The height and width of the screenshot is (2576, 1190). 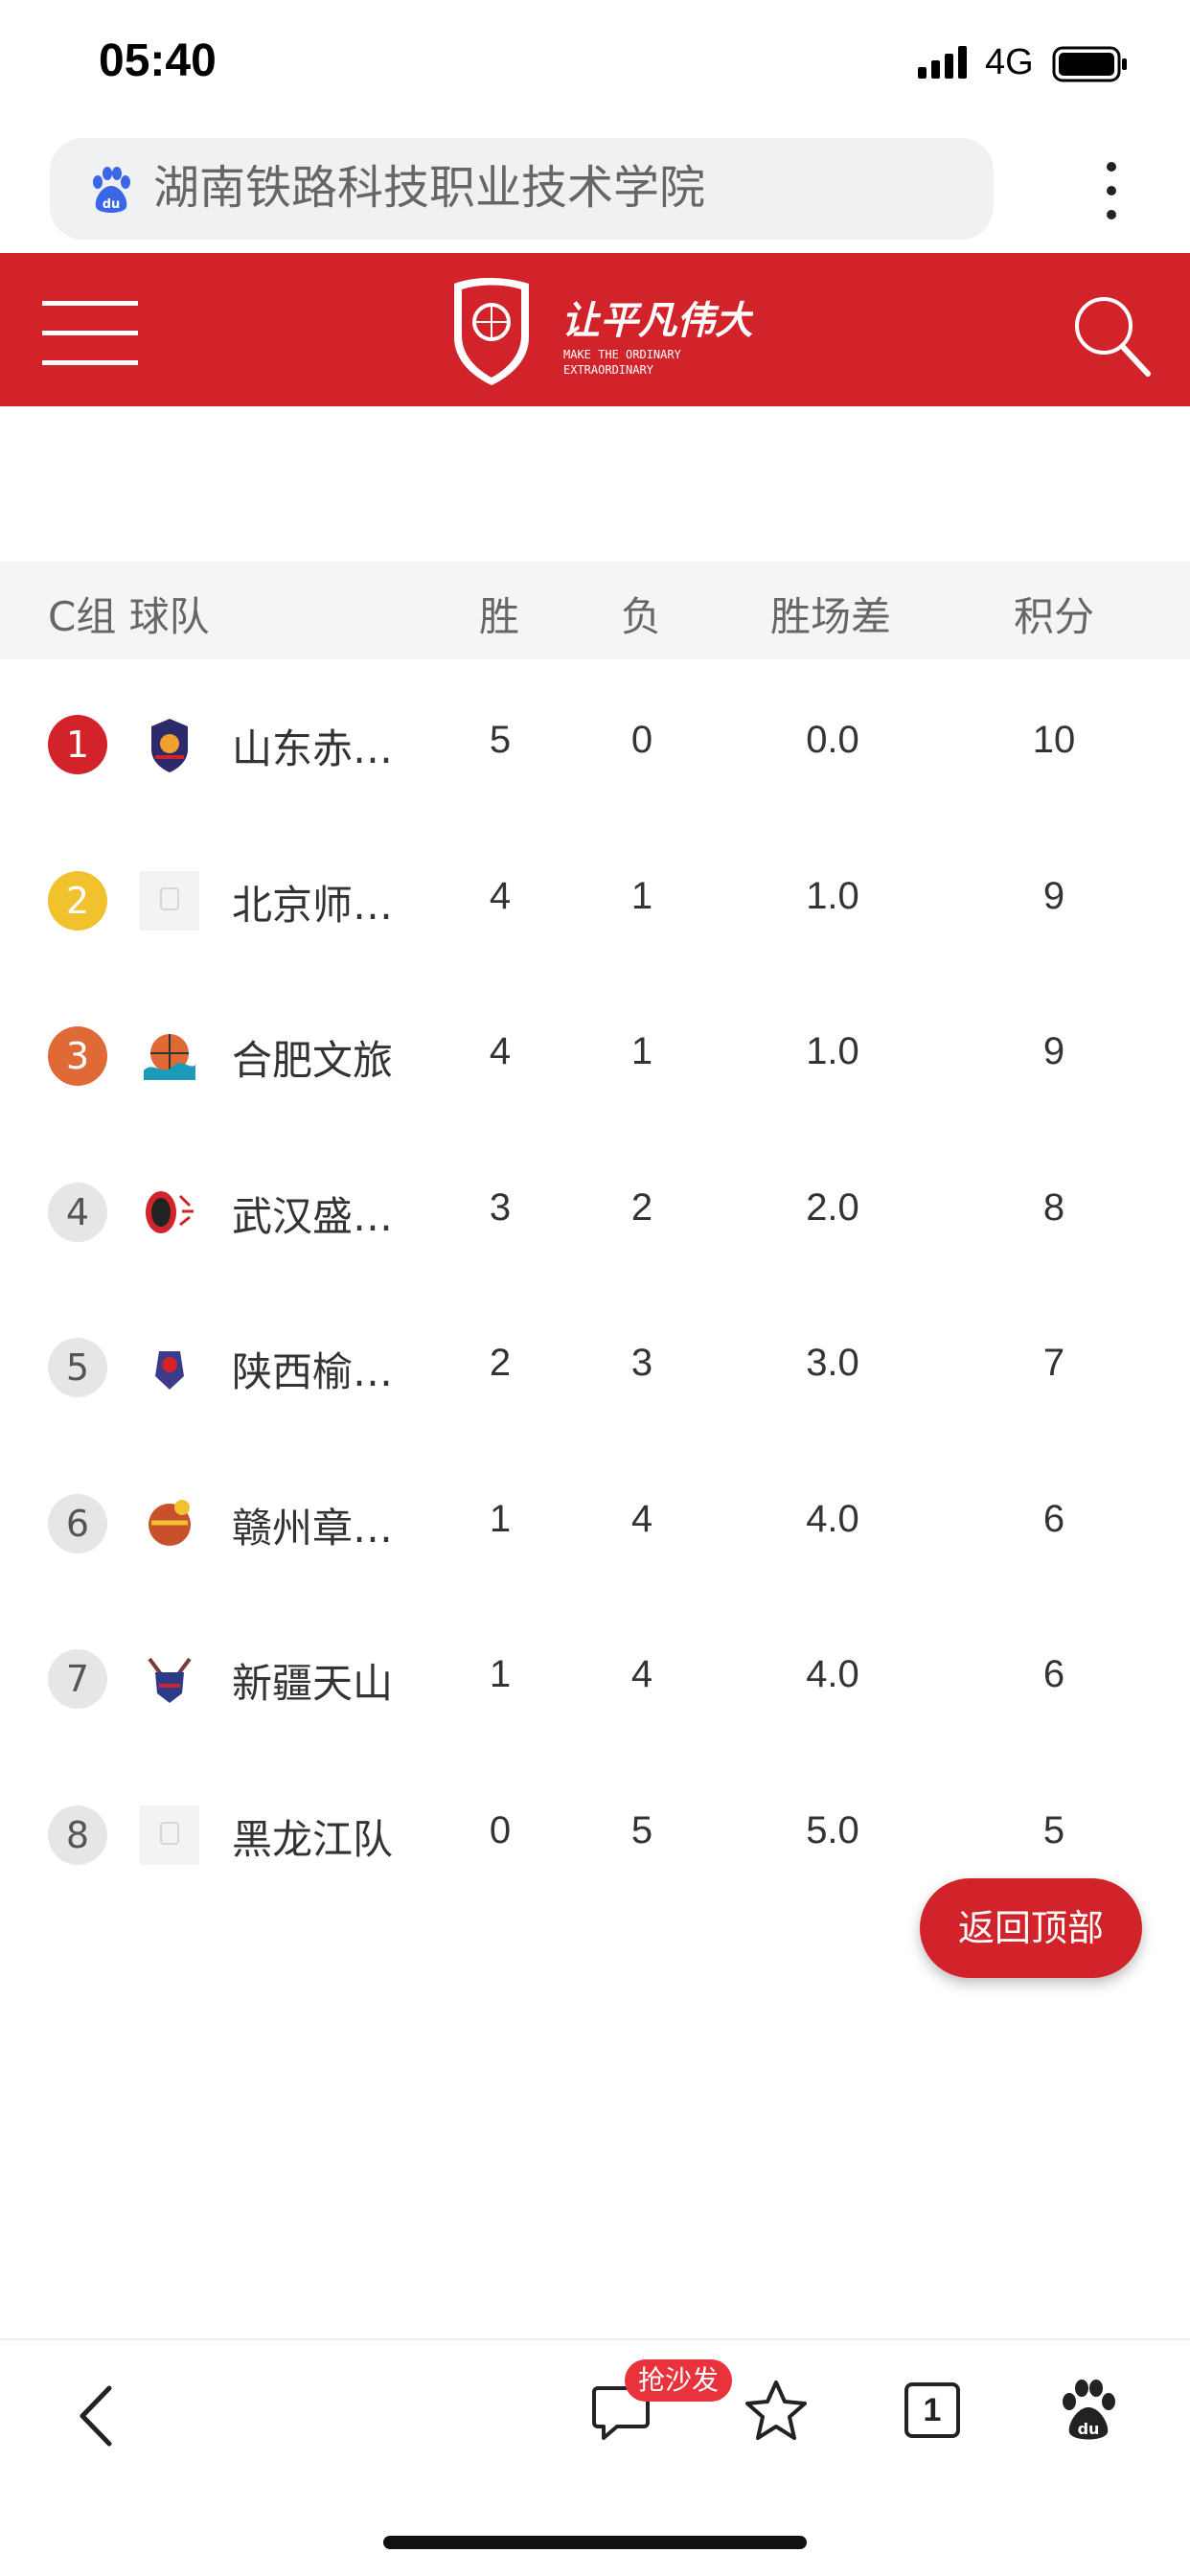 What do you see at coordinates (641, 1207) in the screenshot?
I see `losses-value: 2` at bounding box center [641, 1207].